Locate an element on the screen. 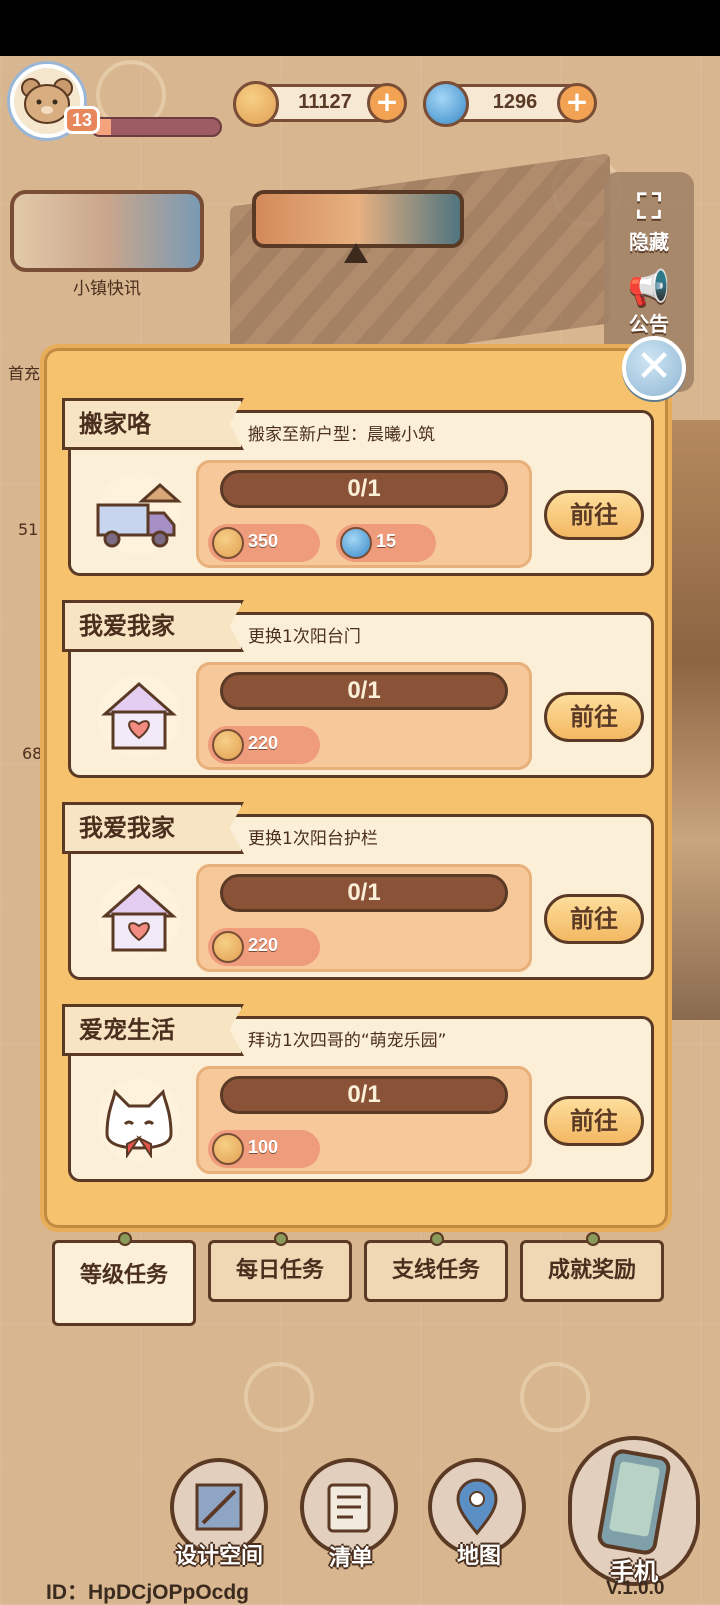  notice-button: 📢 公告 is located at coordinates (649, 302).